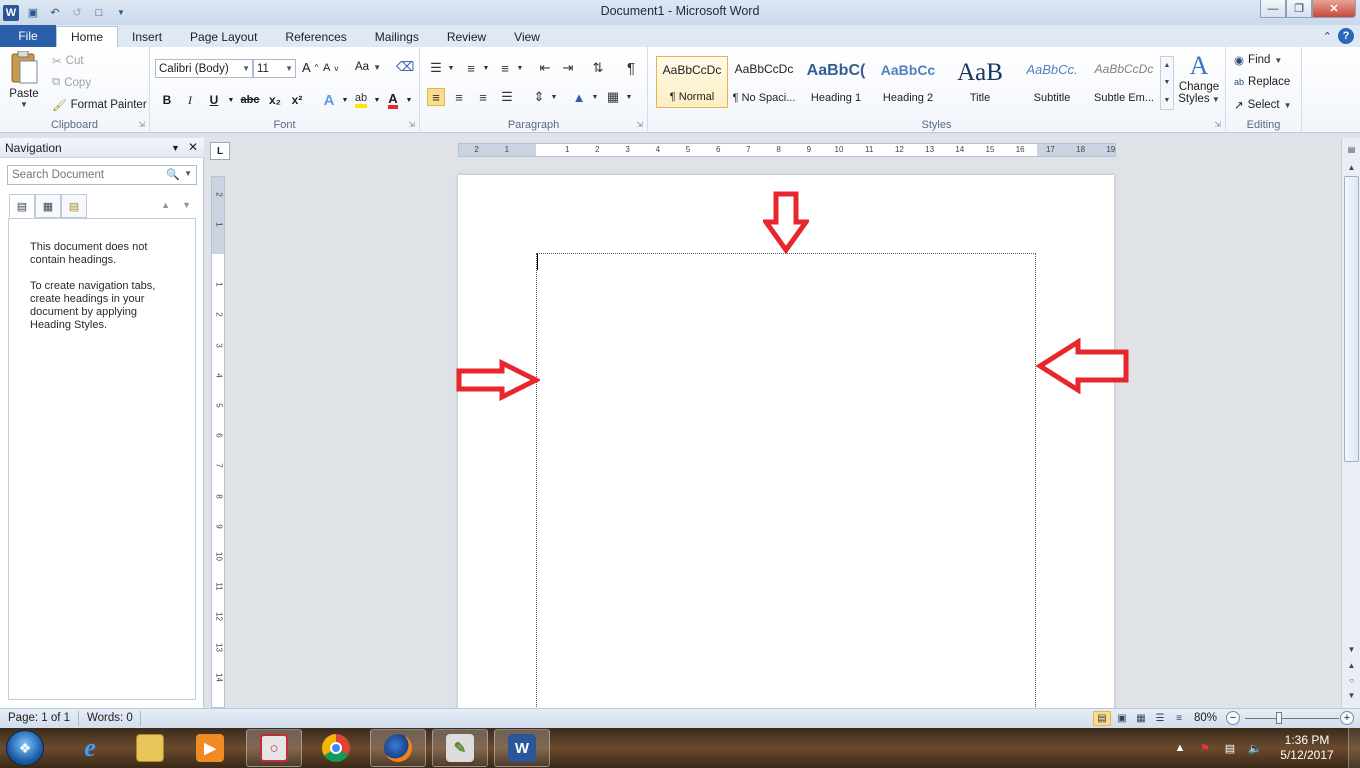 This screenshot has height=768, width=1360. Describe the element at coordinates (1327, 36) in the screenshot. I see `minimize-ribbon-icon: ⌃` at that location.